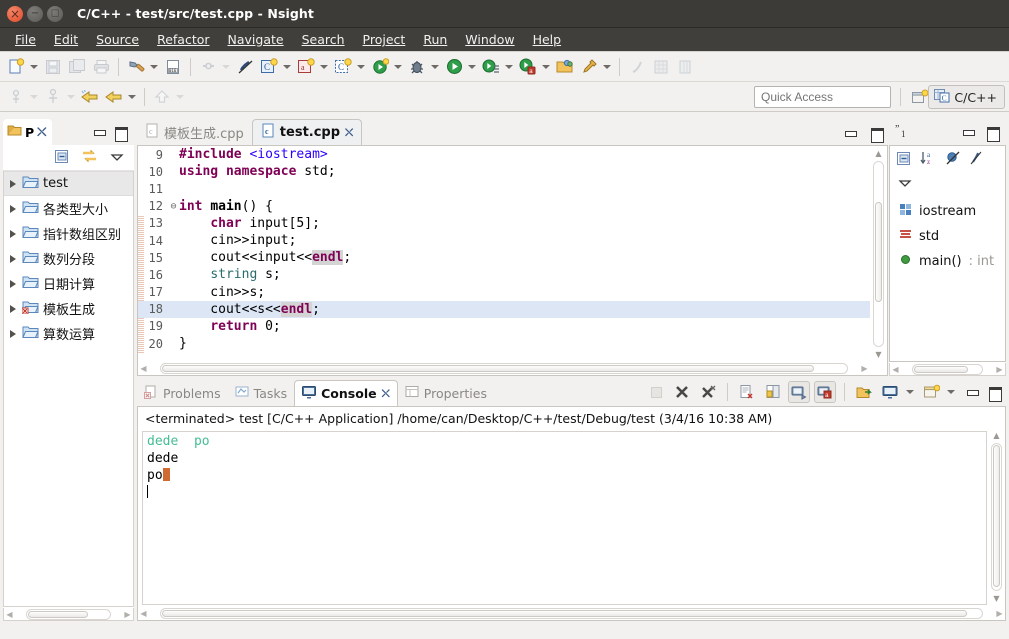 The height and width of the screenshot is (639, 1009). What do you see at coordinates (878, 153) in the screenshot?
I see `scroll-up-icon: ▲` at bounding box center [878, 153].